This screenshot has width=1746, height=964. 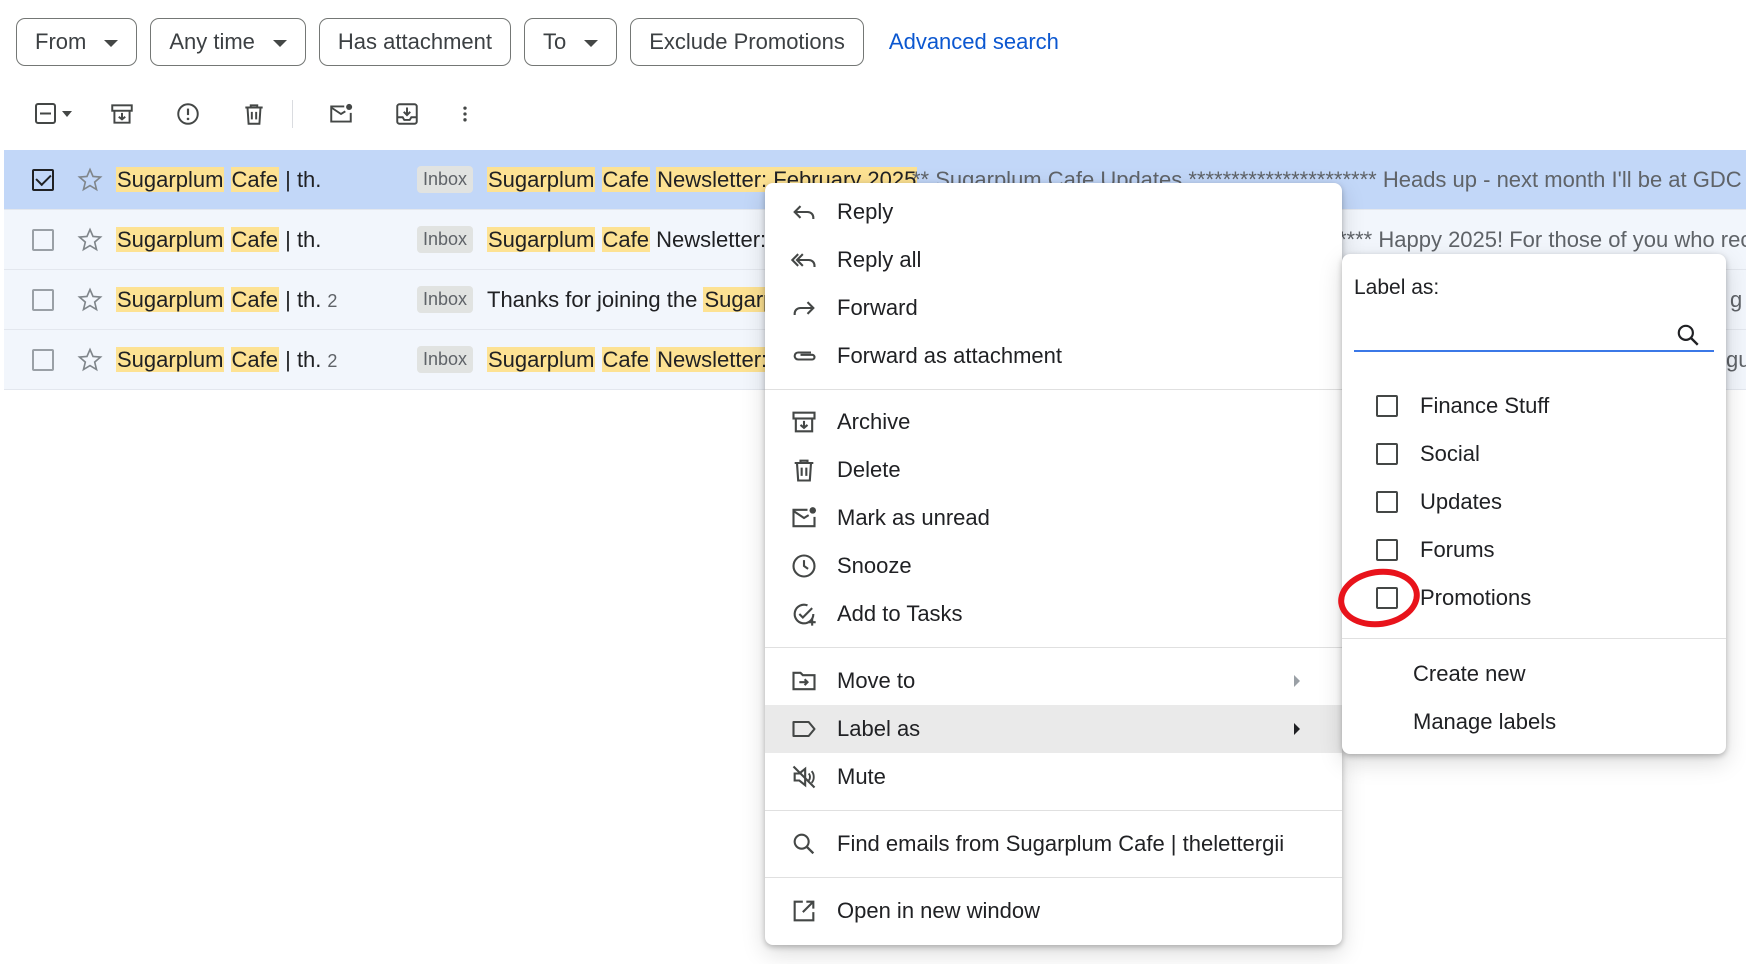 What do you see at coordinates (1534, 335) in the screenshot?
I see `label-search-input` at bounding box center [1534, 335].